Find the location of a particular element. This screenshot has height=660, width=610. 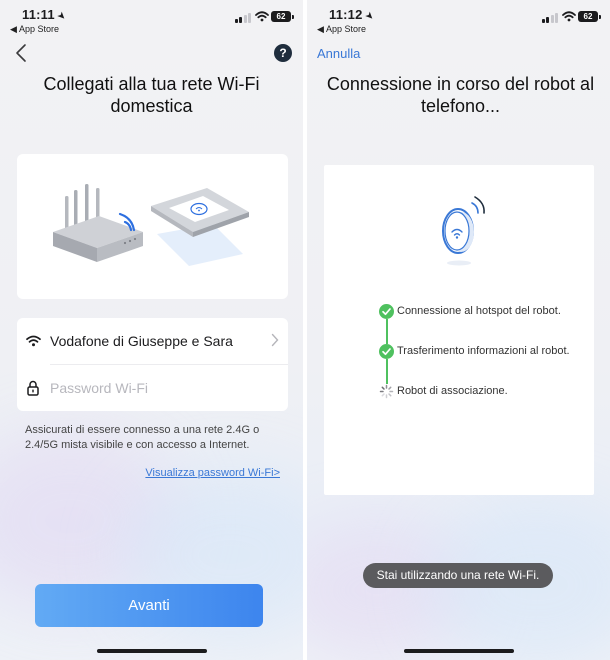

lock-icon is located at coordinates (33, 388).